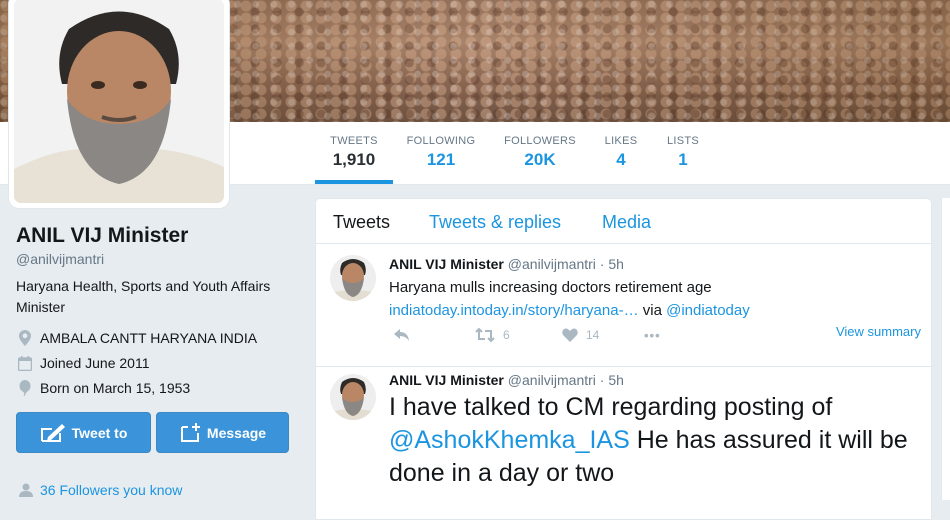 This screenshot has width=950, height=520. I want to click on profile-birthday: Born on March 15, 1953, so click(103, 388).